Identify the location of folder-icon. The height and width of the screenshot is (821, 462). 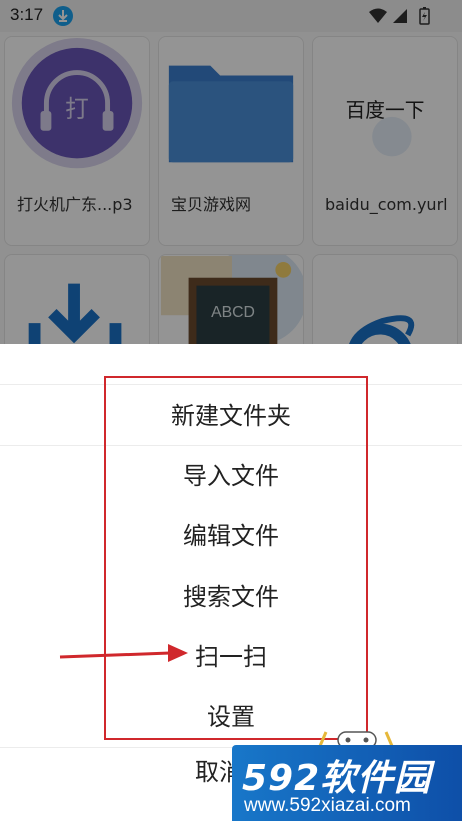
(231, 114).